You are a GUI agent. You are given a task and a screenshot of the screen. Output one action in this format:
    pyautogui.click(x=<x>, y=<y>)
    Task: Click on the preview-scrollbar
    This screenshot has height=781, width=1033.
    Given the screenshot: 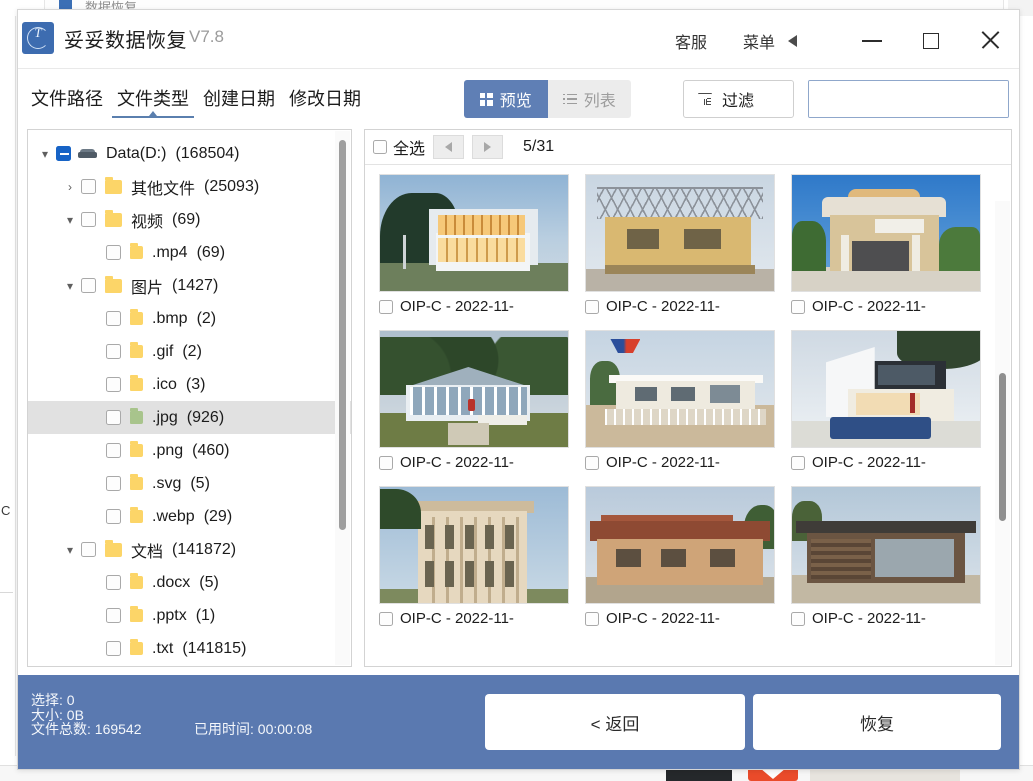 What is the action you would take?
    pyautogui.click(x=1002, y=433)
    